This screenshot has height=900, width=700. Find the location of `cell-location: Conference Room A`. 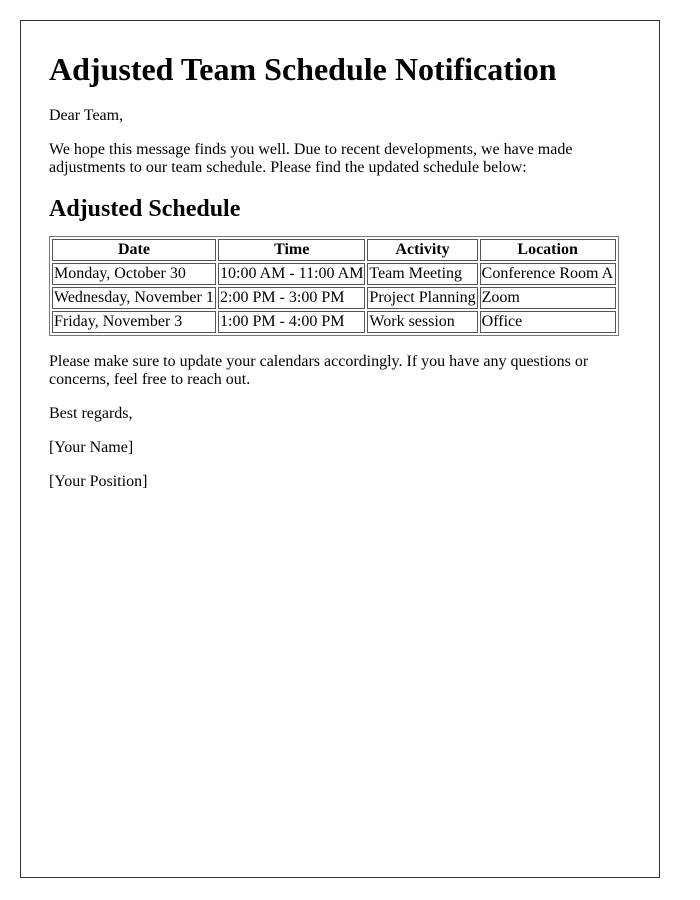

cell-location: Conference Room A is located at coordinates (547, 274).